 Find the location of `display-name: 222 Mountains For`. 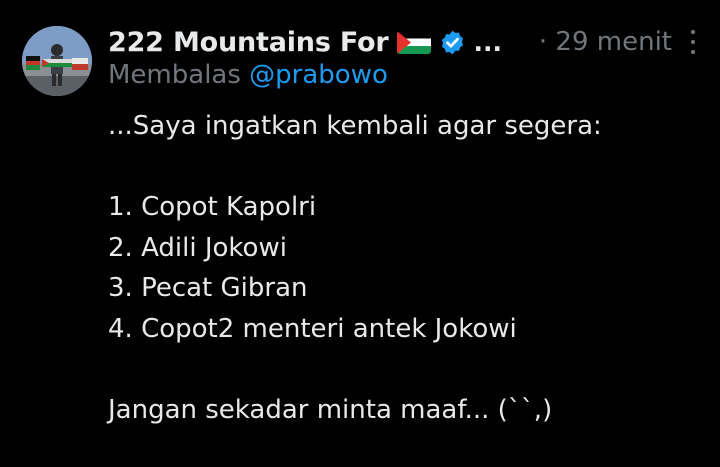

display-name: 222 Mountains For is located at coordinates (248, 42).